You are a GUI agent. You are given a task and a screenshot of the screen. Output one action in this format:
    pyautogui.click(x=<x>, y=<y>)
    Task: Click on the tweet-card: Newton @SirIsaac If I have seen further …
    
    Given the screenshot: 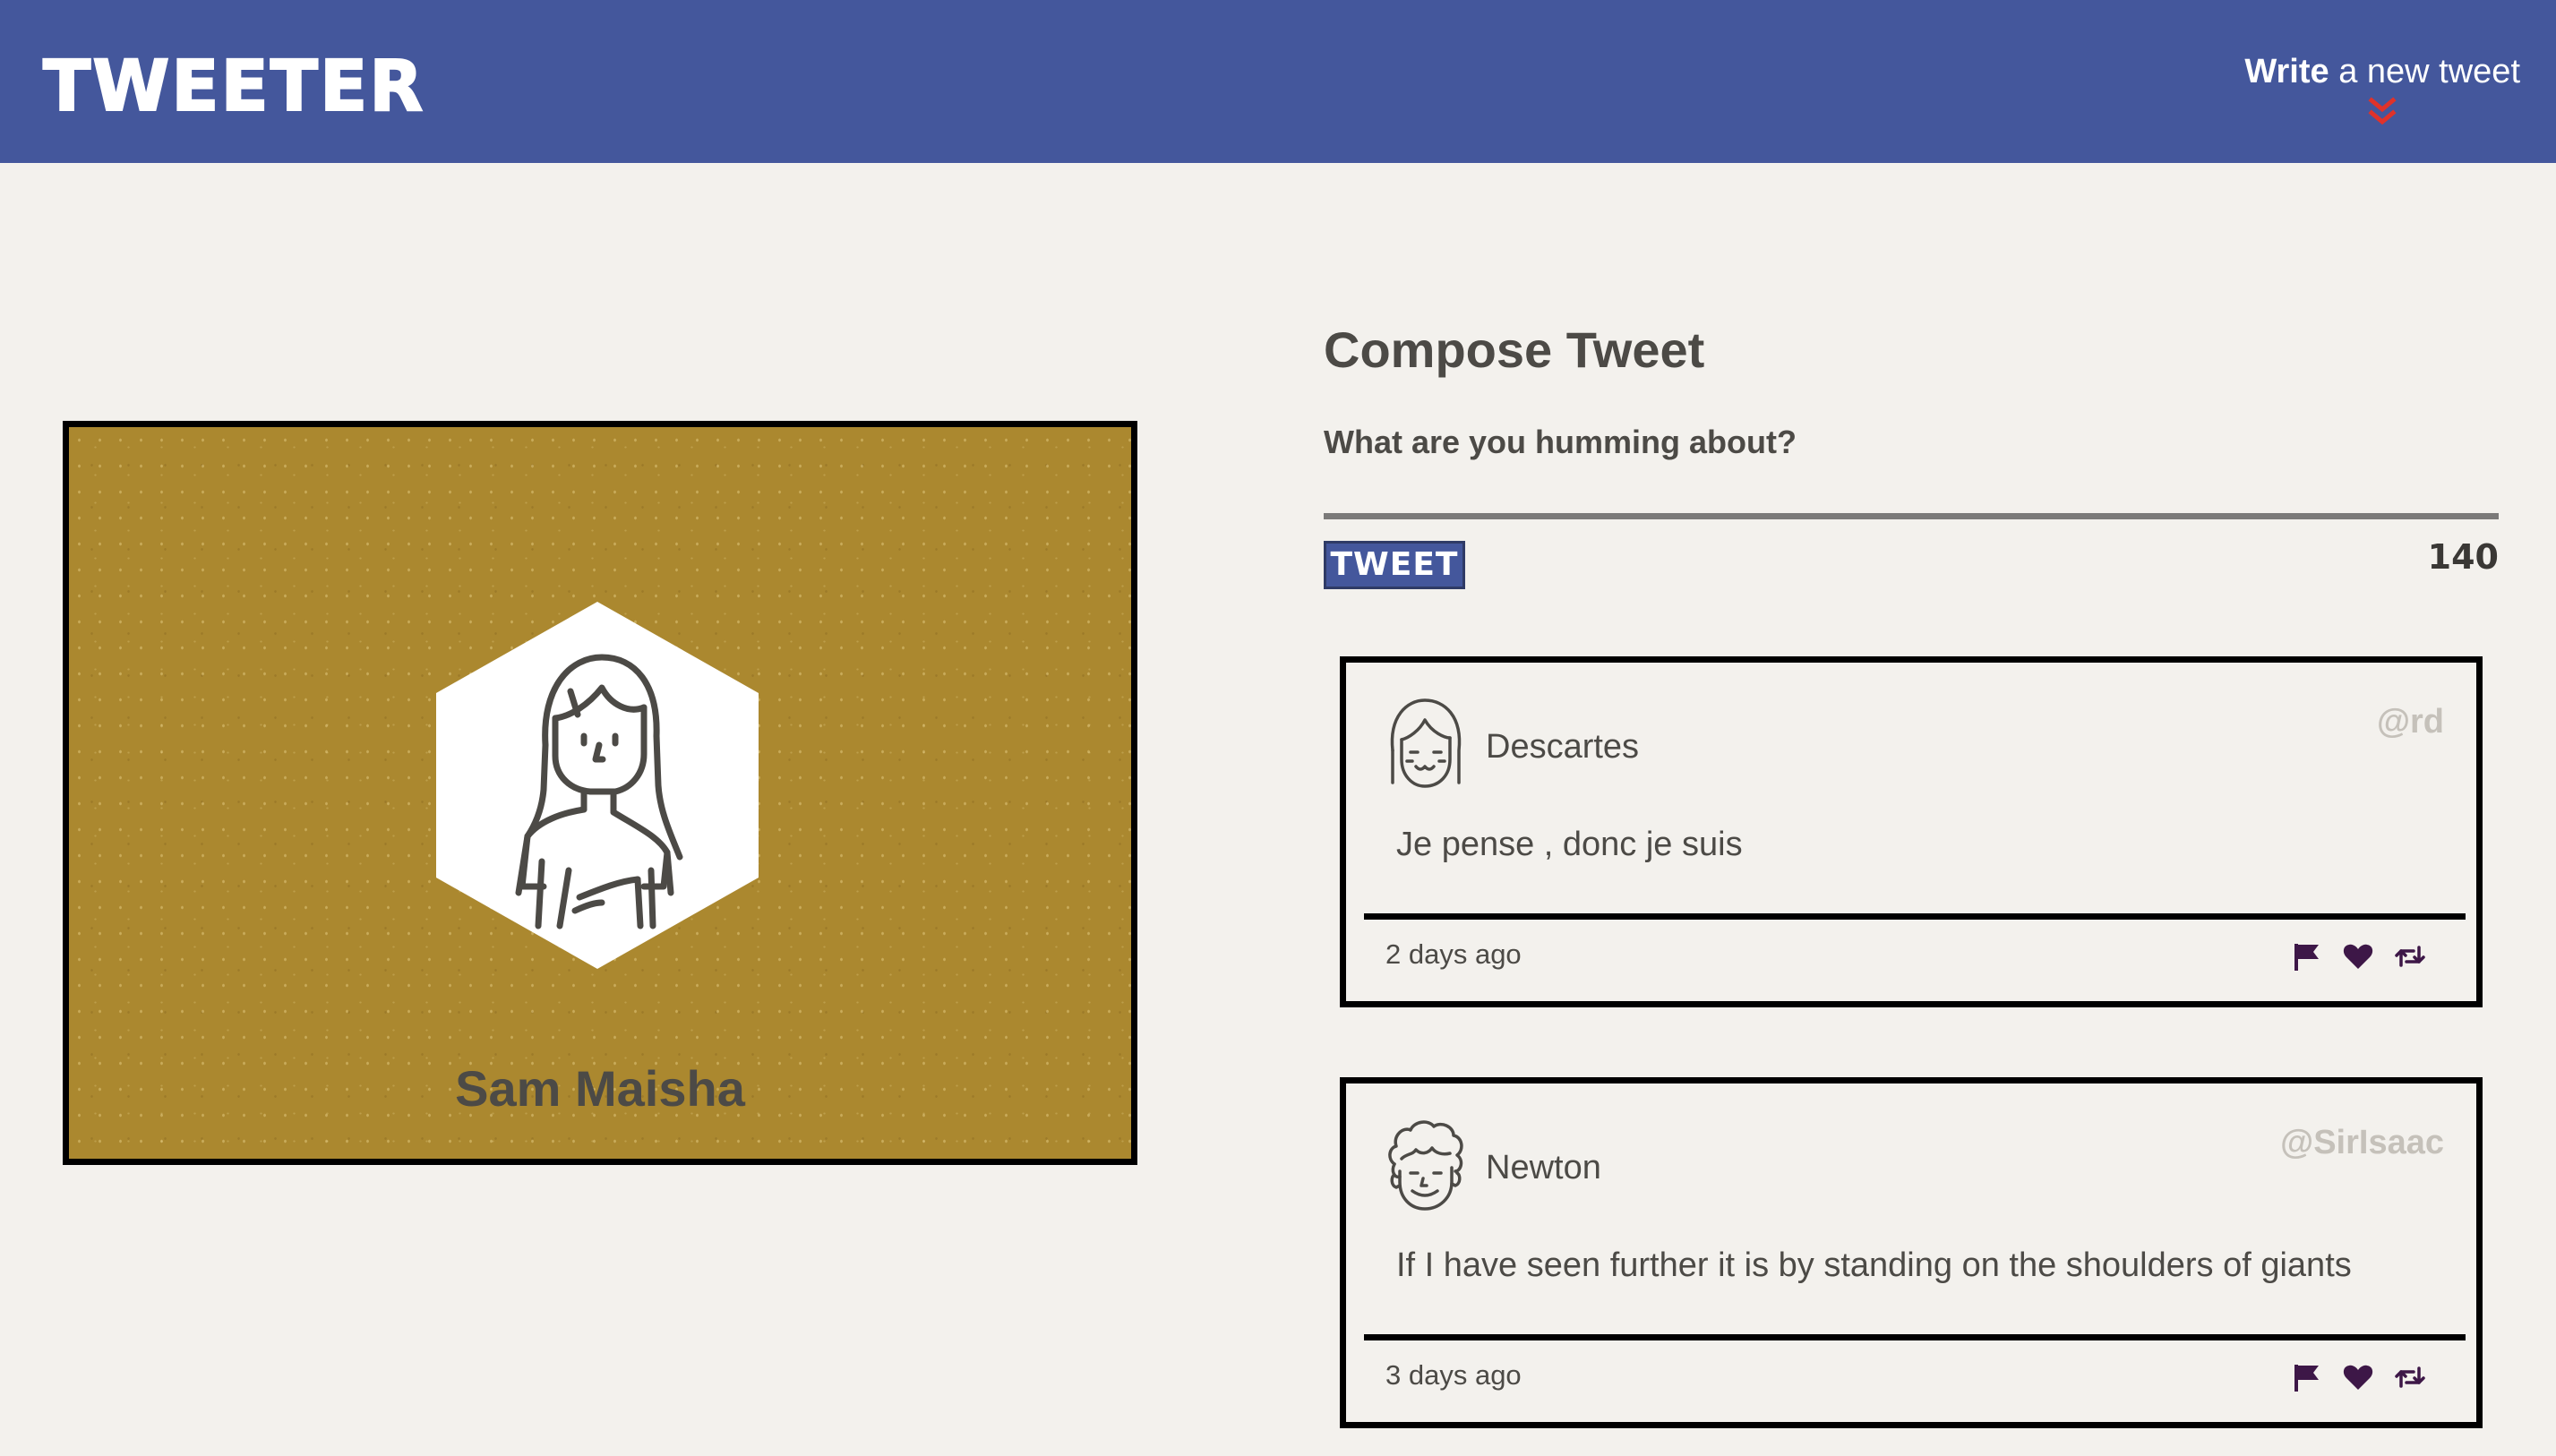 What is the action you would take?
    pyautogui.click(x=1911, y=1252)
    